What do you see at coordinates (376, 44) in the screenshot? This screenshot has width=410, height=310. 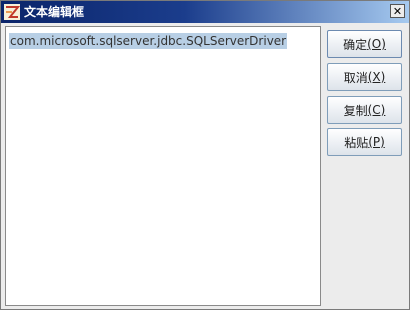 I see `ok-button-mnemonic: (O)` at bounding box center [376, 44].